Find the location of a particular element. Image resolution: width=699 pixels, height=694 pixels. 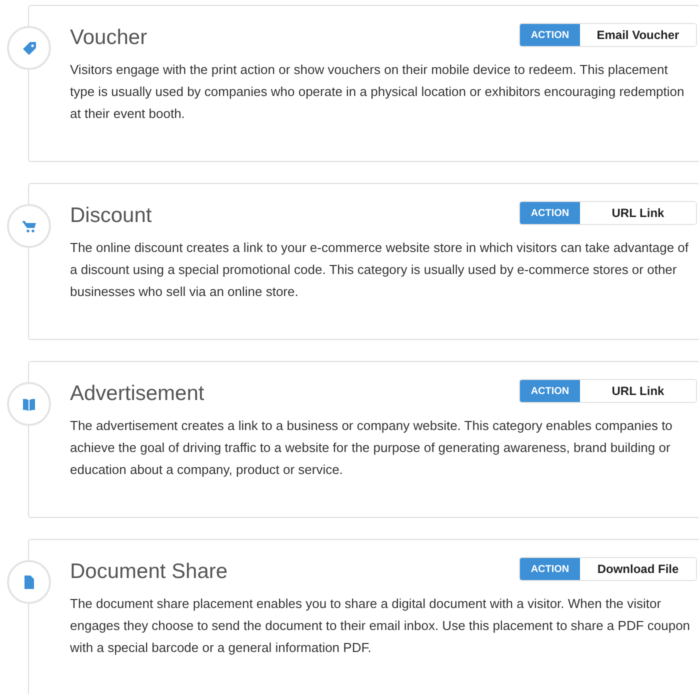

placement-description: Visitors engage with the print action or show vouchers on their mobile device to redeem. This placement type is usually used by companies who operate in a physical location or exhibitors encouraging redemption at their event booth. is located at coordinates (378, 92).